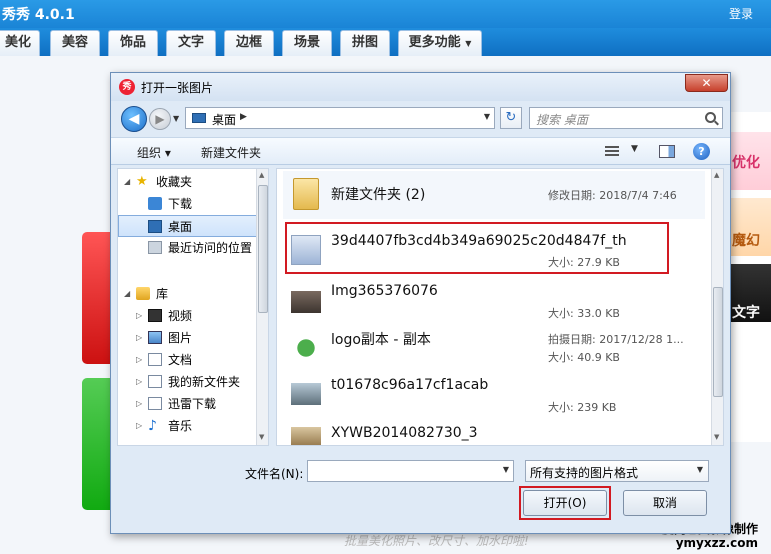 The image size is (771, 554). I want to click on promo-text: 批量美化照片、改尺寸、加水印啦!, so click(436, 541).